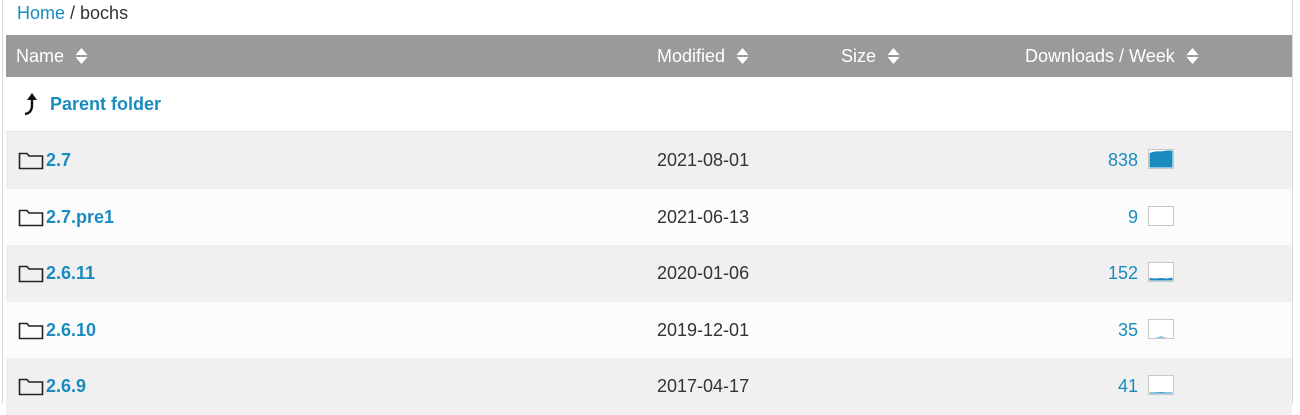 The image size is (1300, 415). What do you see at coordinates (1133, 217) in the screenshot?
I see `downloads-count-link: 9` at bounding box center [1133, 217].